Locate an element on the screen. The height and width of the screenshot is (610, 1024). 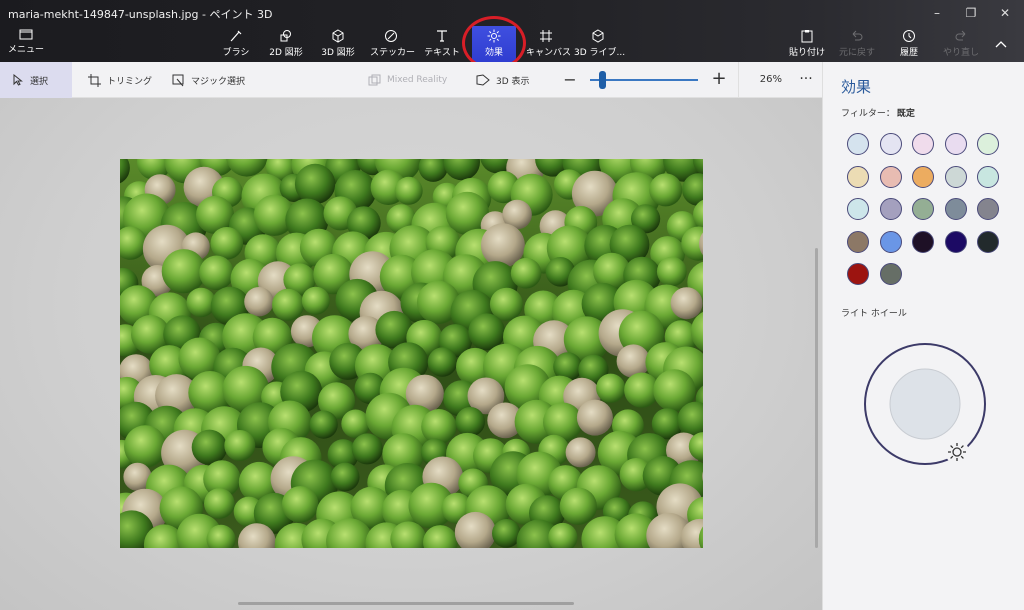
paste-button: 貼り付け is located at coordinates (807, 44).